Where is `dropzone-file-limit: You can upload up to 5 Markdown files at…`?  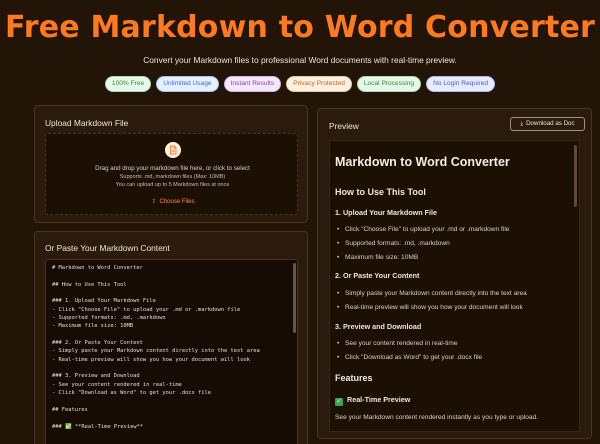
dropzone-file-limit: You can upload up to 5 Markdown files at… is located at coordinates (172, 185).